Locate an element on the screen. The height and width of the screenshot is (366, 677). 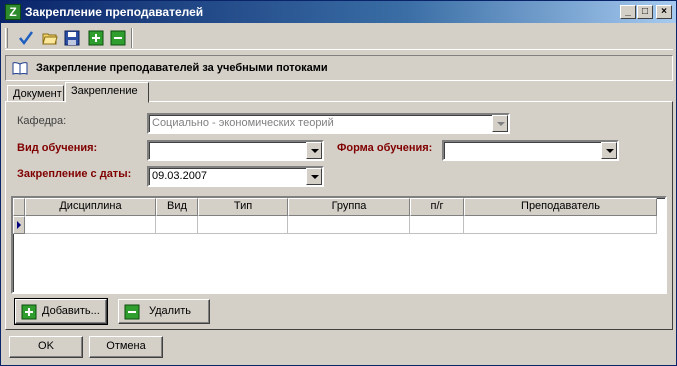
column-header-group: Группа is located at coordinates (349, 207).